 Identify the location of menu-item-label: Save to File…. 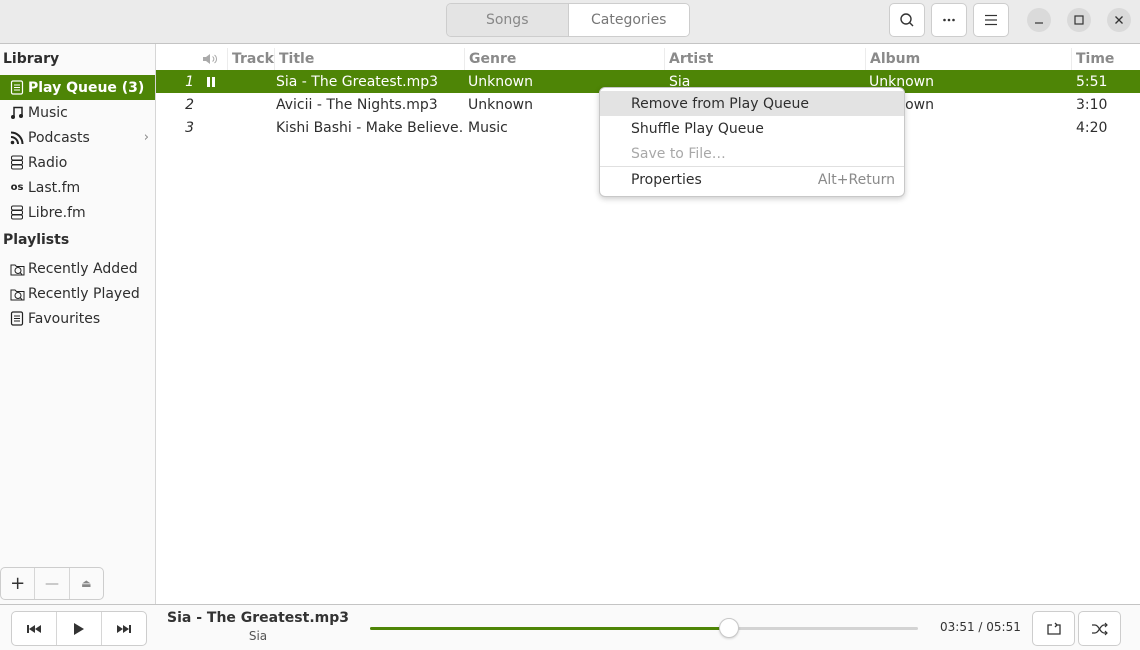
(678, 153).